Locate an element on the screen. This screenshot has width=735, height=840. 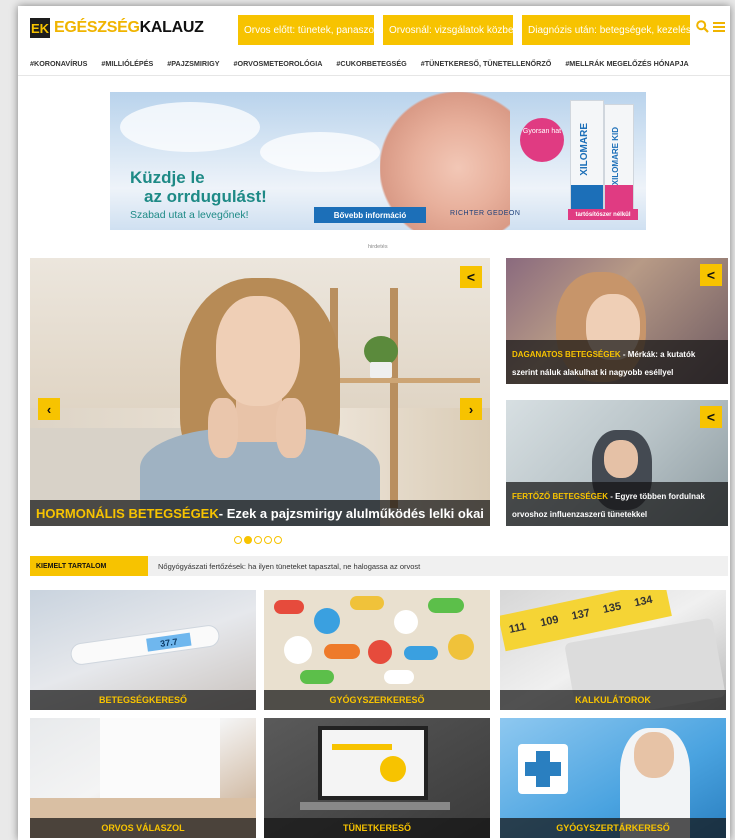
search-person-icon is located at coordinates (393, 769).